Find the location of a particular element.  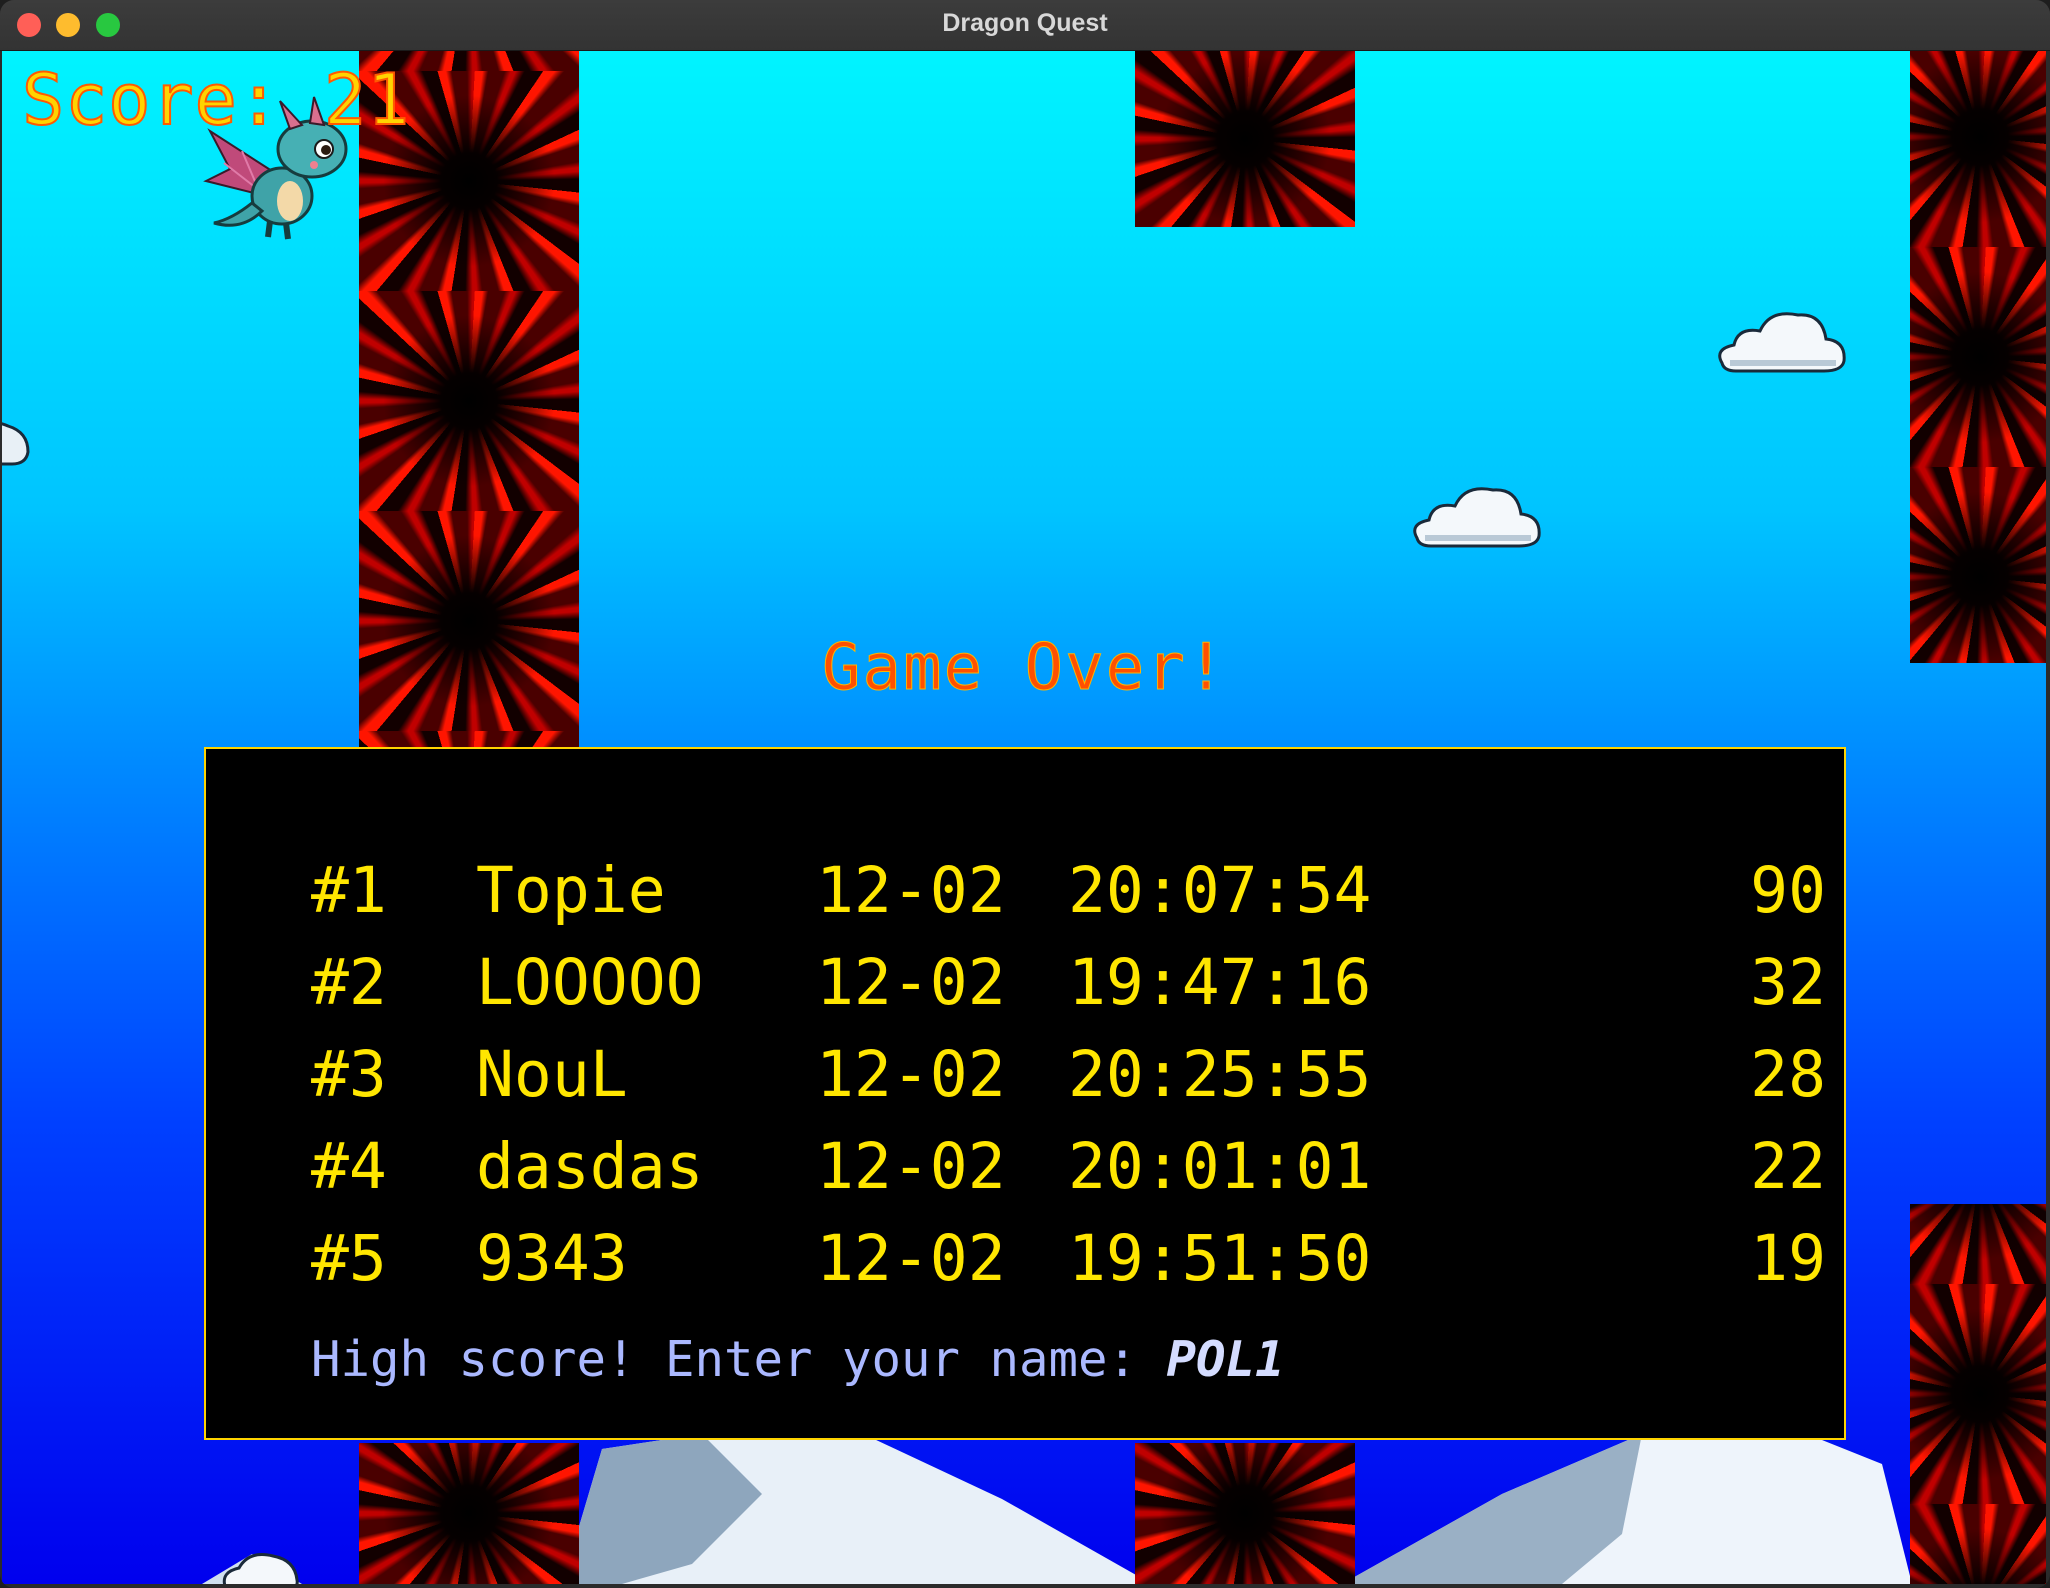

rank-label: #1 is located at coordinates (349, 890).